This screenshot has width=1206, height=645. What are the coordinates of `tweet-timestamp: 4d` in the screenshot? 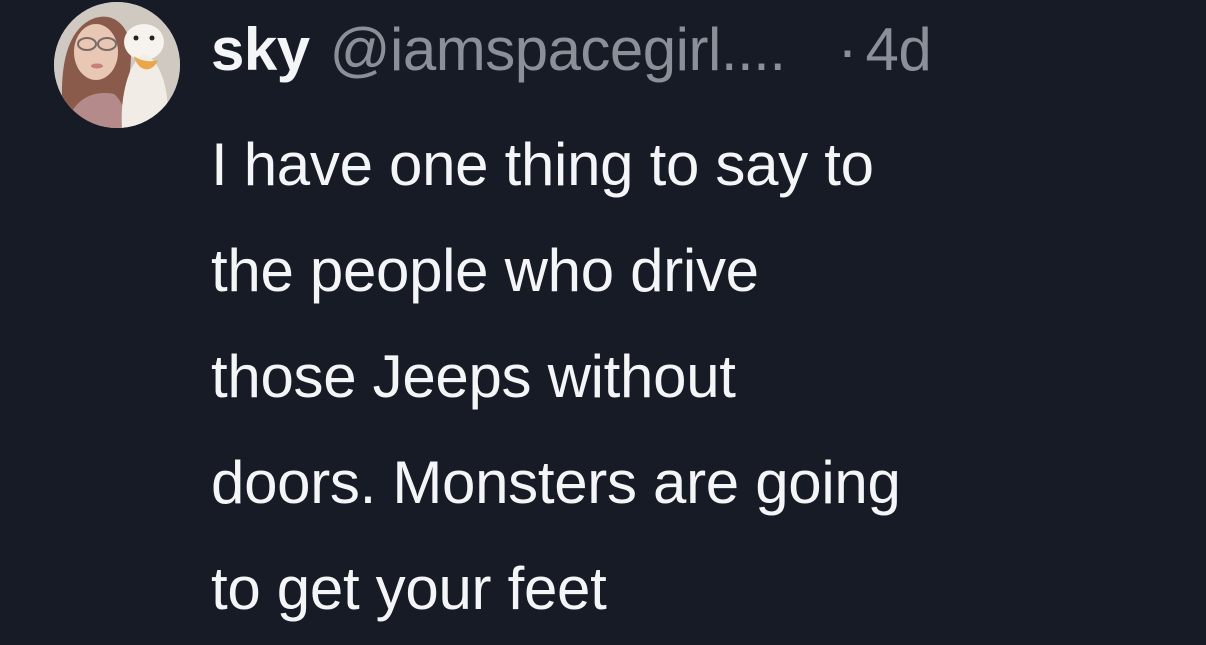 It's located at (898, 50).